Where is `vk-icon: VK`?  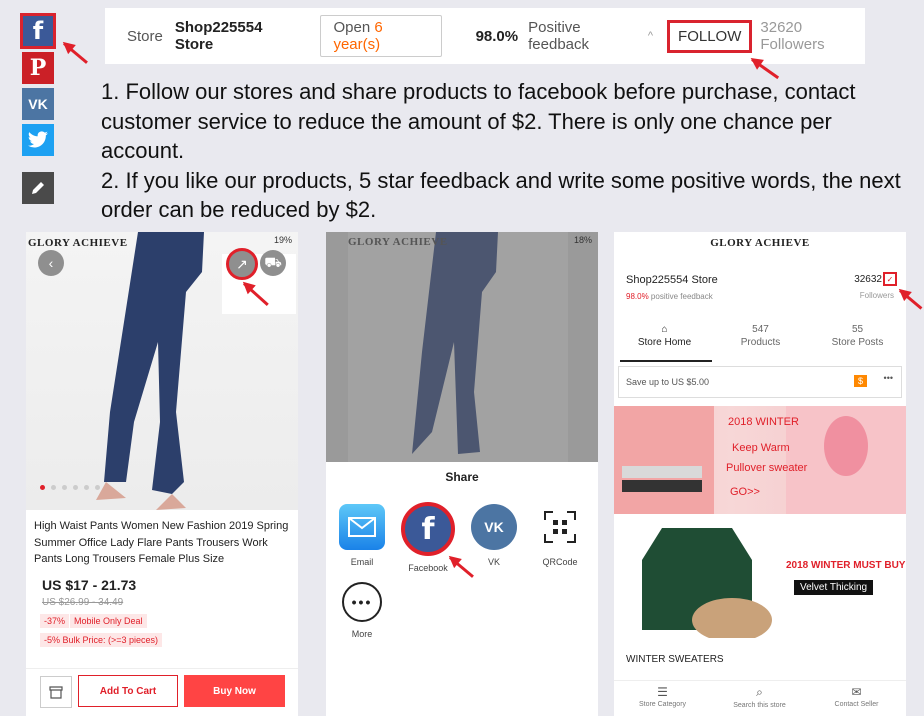 vk-icon: VK is located at coordinates (494, 527).